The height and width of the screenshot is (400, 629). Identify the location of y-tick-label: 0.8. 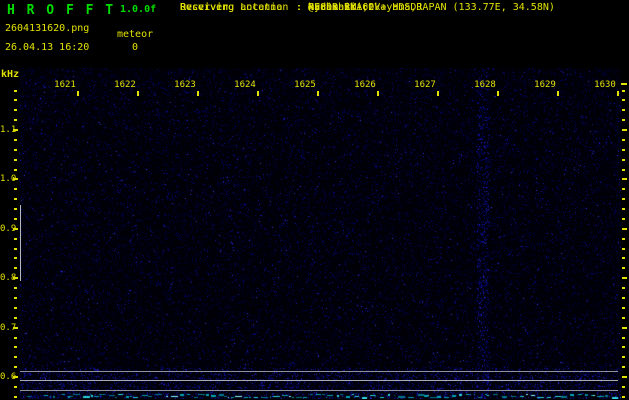
(8, 278).